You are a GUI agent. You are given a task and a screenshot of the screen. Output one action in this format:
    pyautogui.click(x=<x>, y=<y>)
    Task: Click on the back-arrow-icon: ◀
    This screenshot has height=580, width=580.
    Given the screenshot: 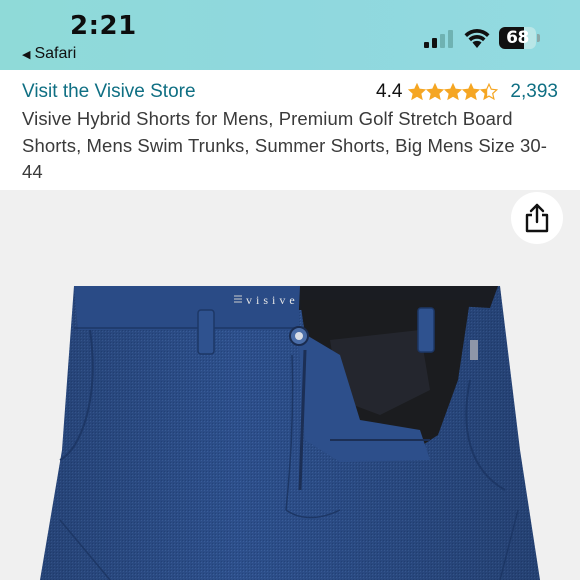 What is the action you would take?
    pyautogui.click(x=26, y=54)
    